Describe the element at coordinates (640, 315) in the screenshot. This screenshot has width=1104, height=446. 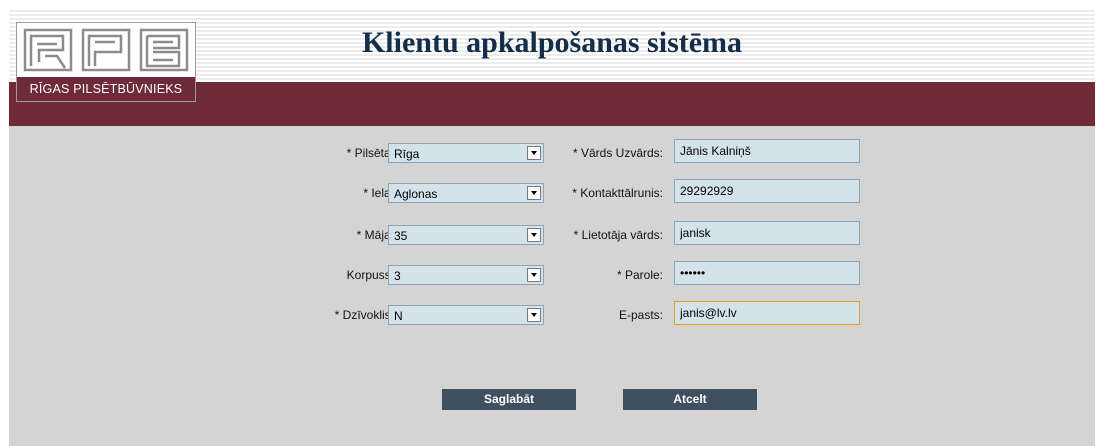
I see `email-label: E-pasts:` at that location.